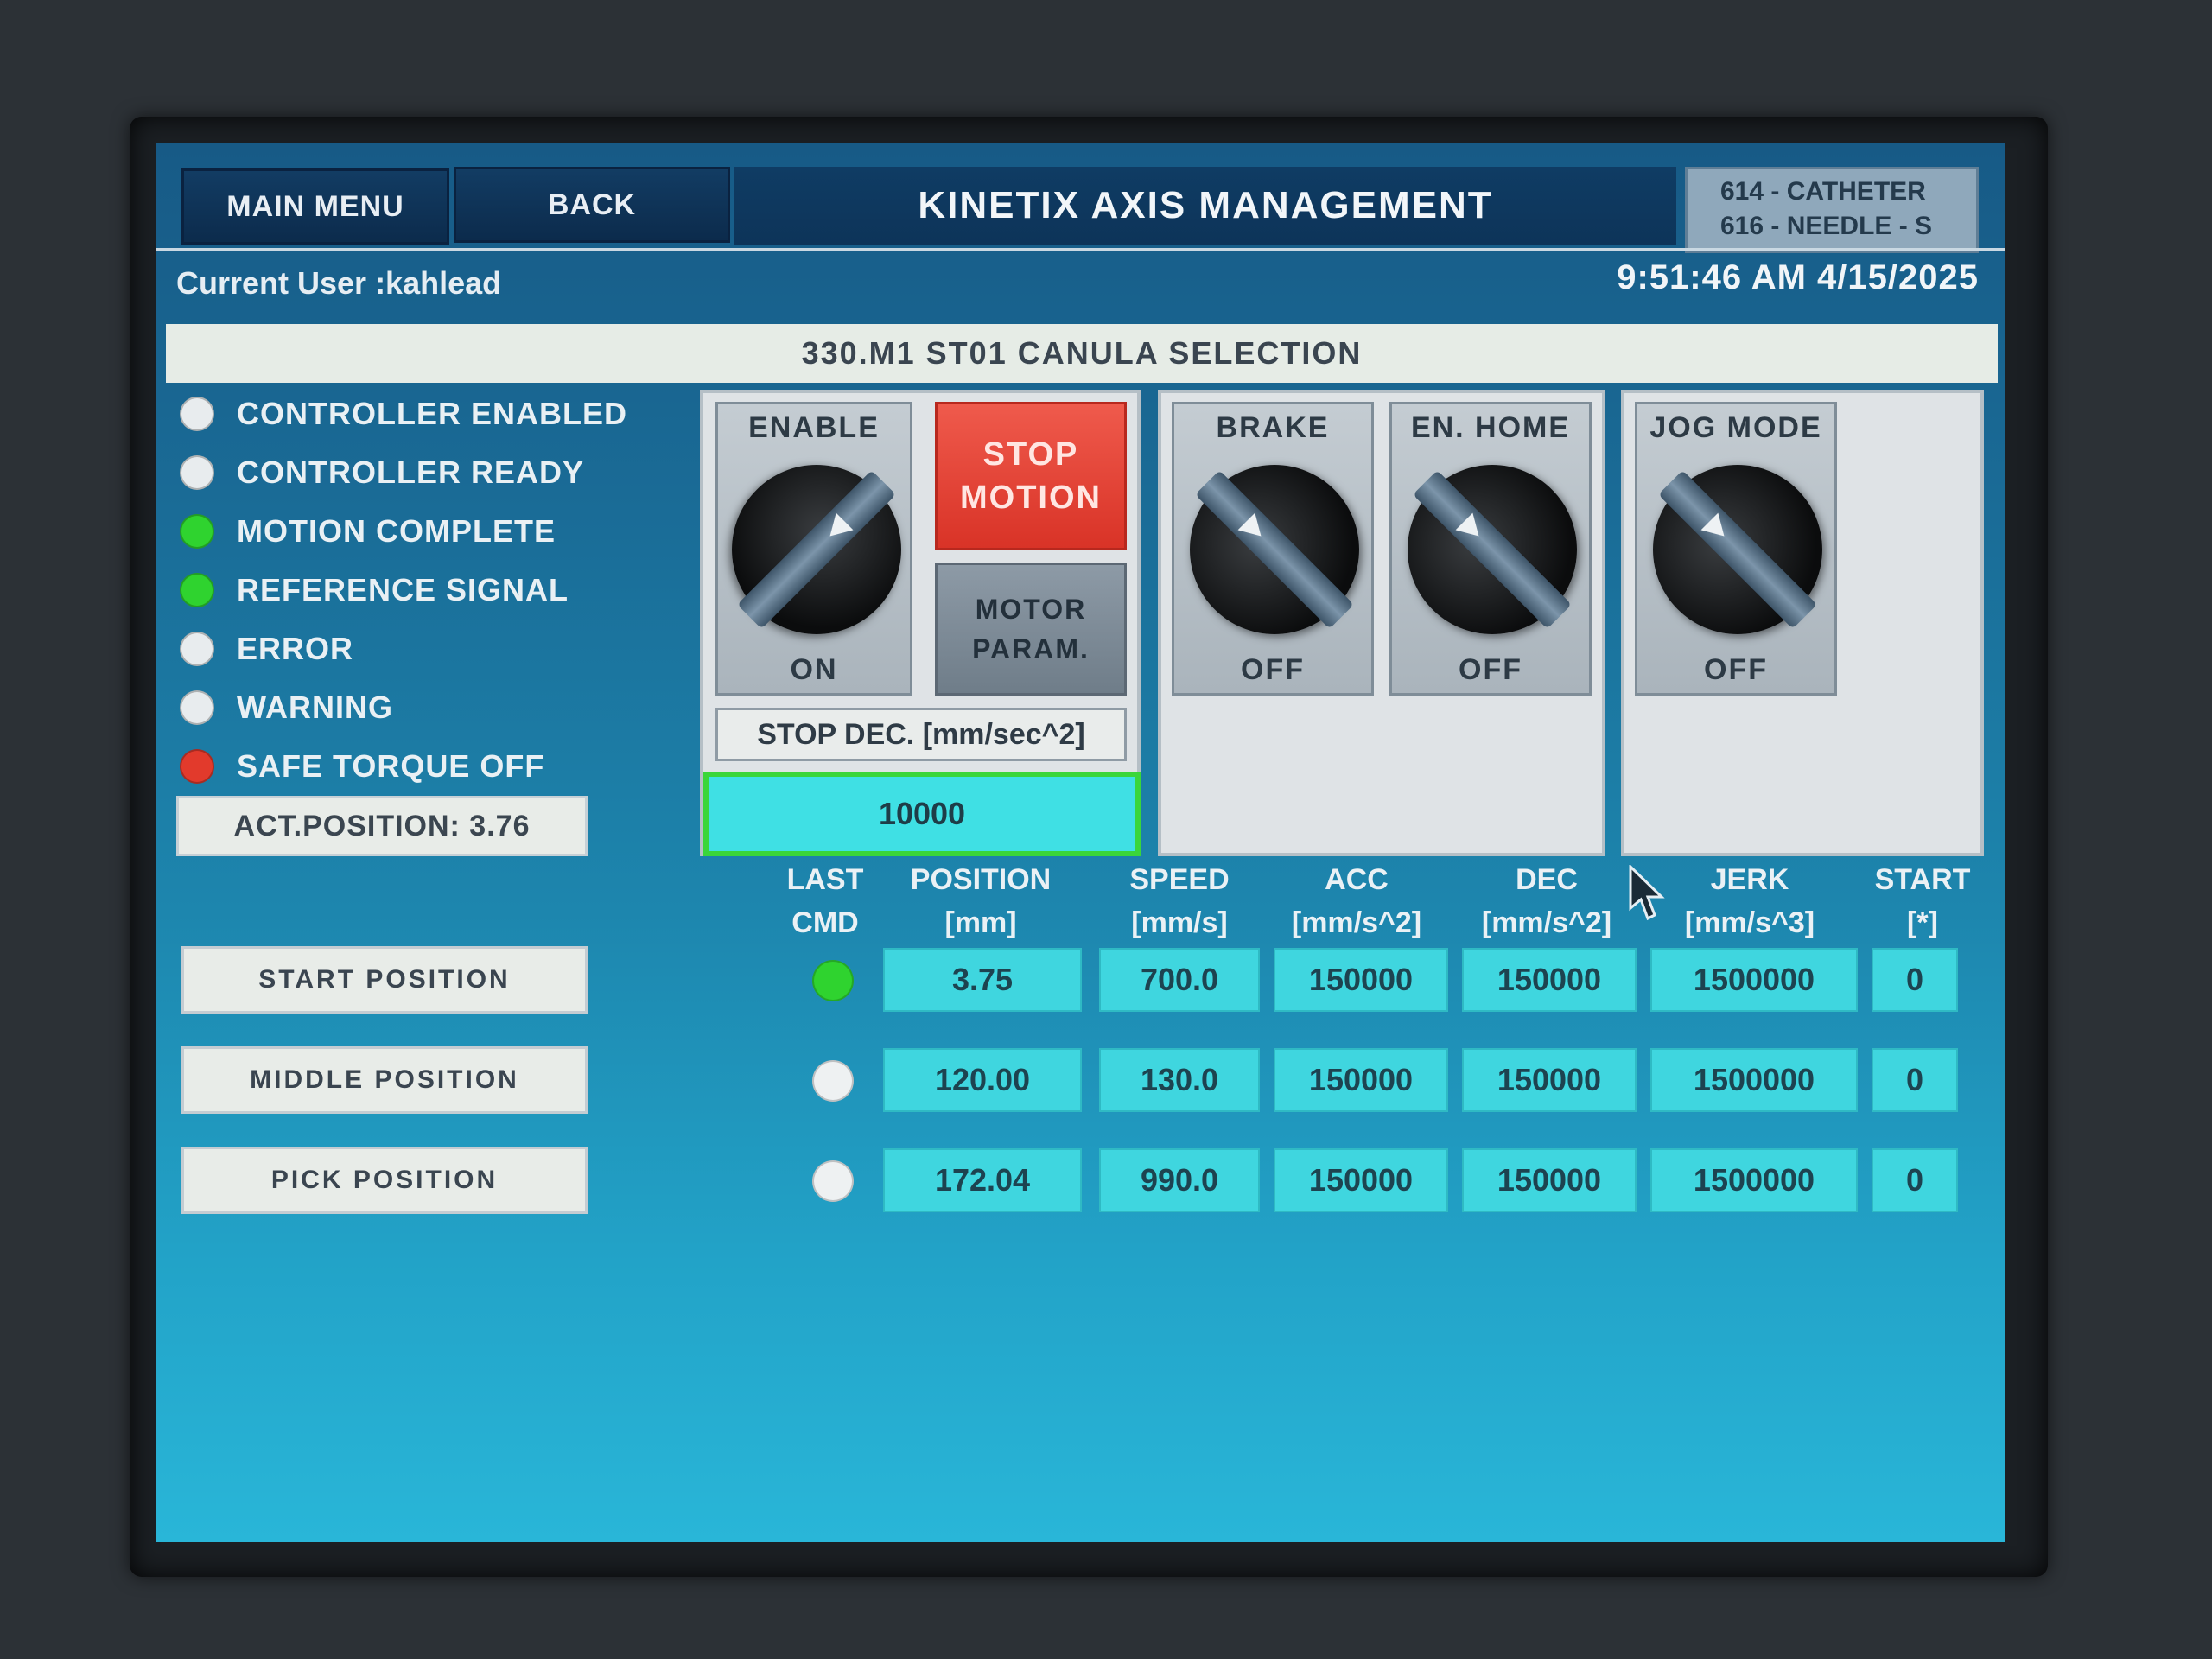 The image size is (2212, 1659). What do you see at coordinates (432, 413) in the screenshot?
I see `status-label: CONTROLLER ENABLED` at bounding box center [432, 413].